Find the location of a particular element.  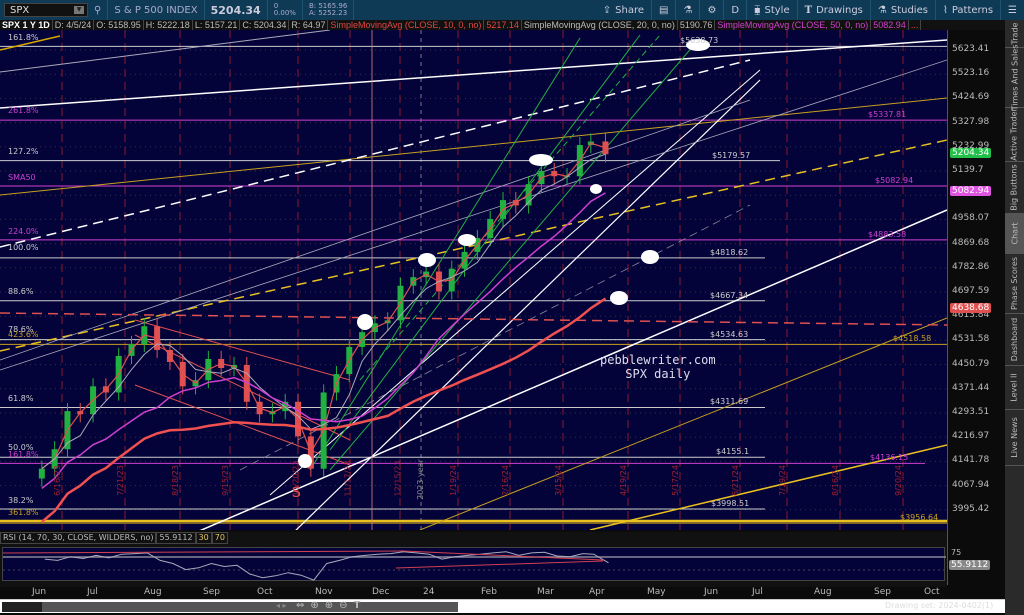

month-label: Sep is located at coordinates (211, 592).